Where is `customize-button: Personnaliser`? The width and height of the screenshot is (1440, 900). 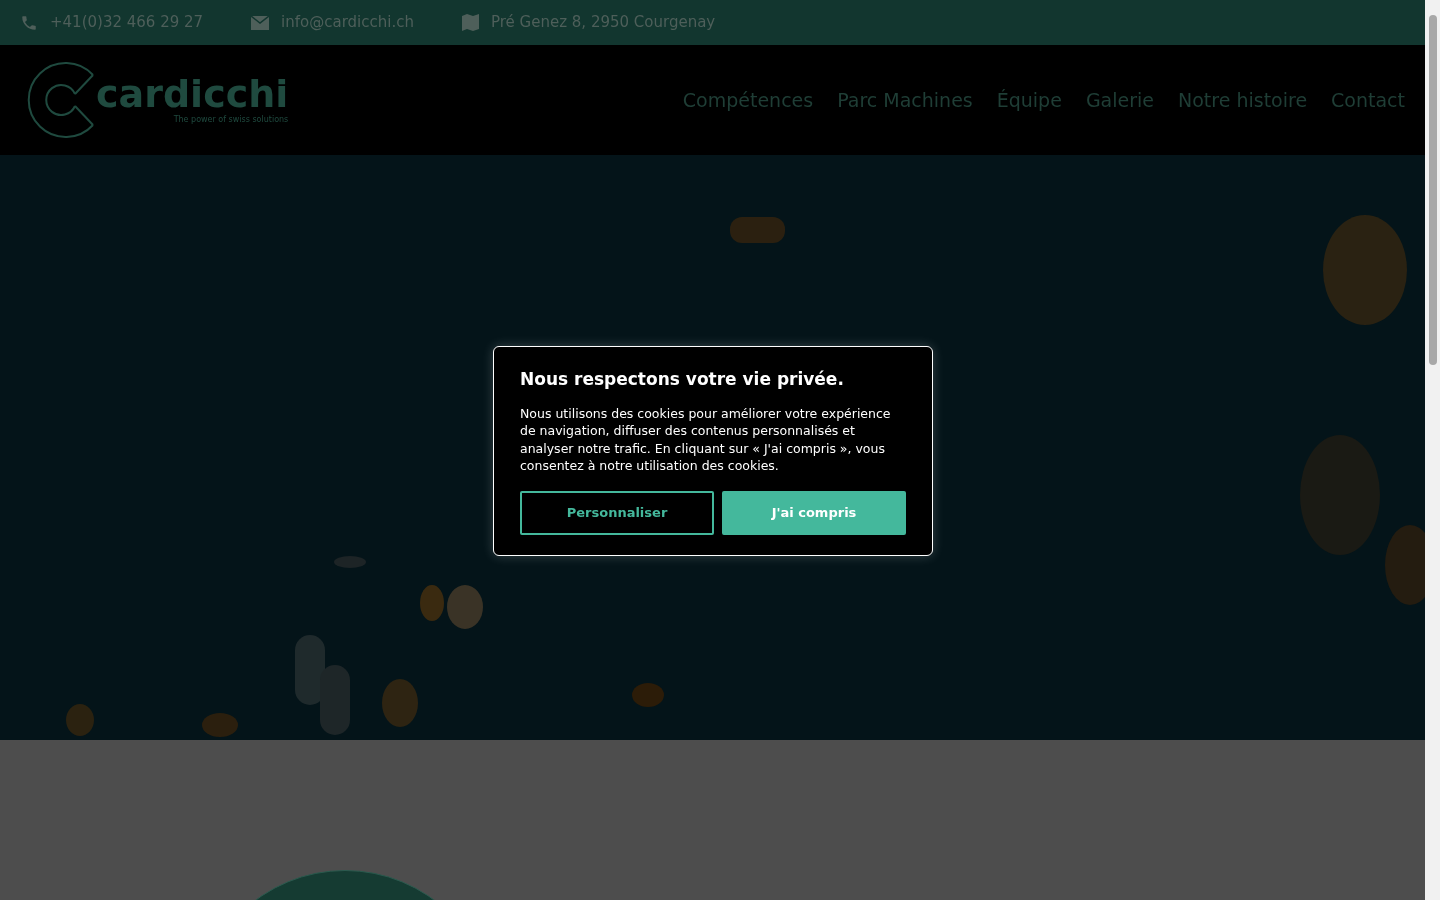
customize-button: Personnaliser is located at coordinates (617, 512).